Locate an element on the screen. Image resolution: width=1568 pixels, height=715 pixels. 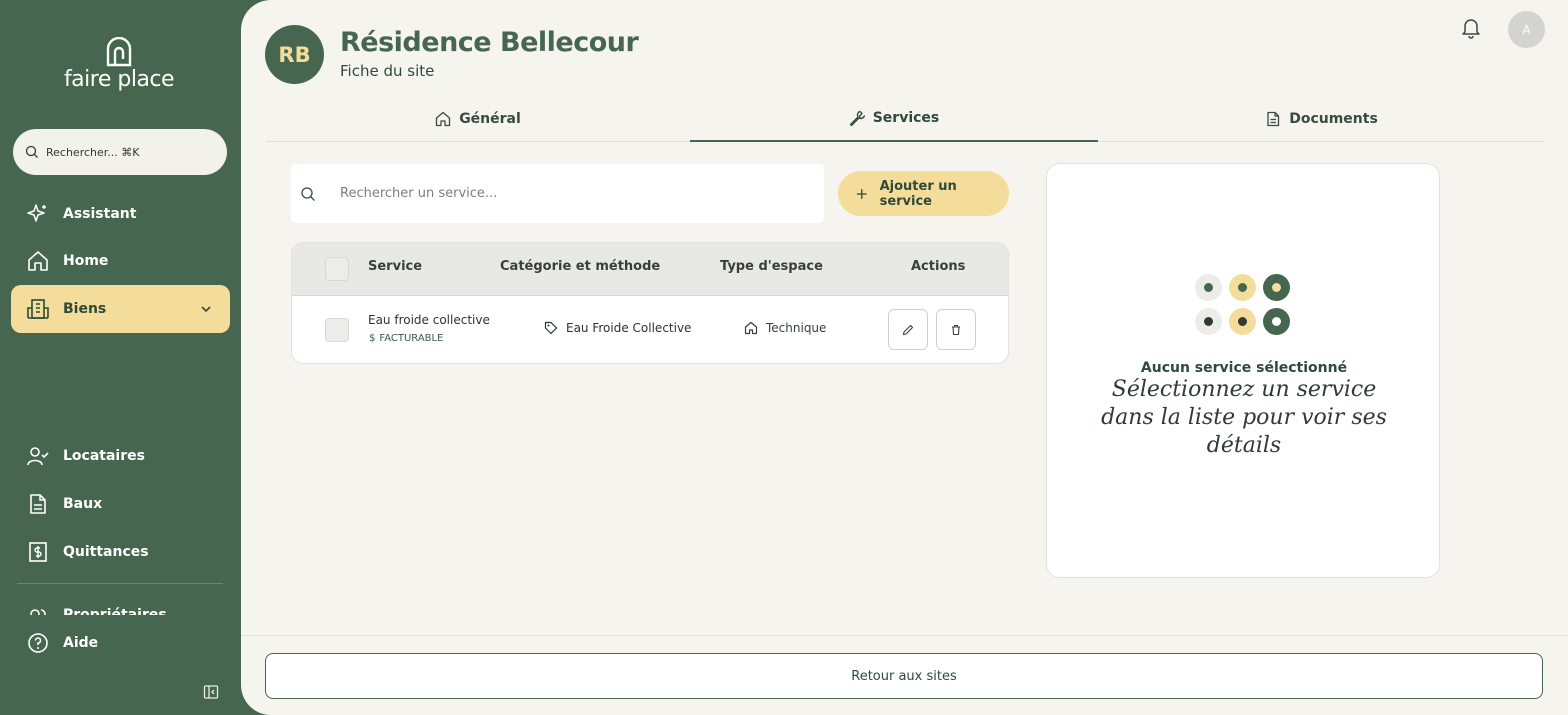
nav-label-biens: Biens is located at coordinates (85, 309).